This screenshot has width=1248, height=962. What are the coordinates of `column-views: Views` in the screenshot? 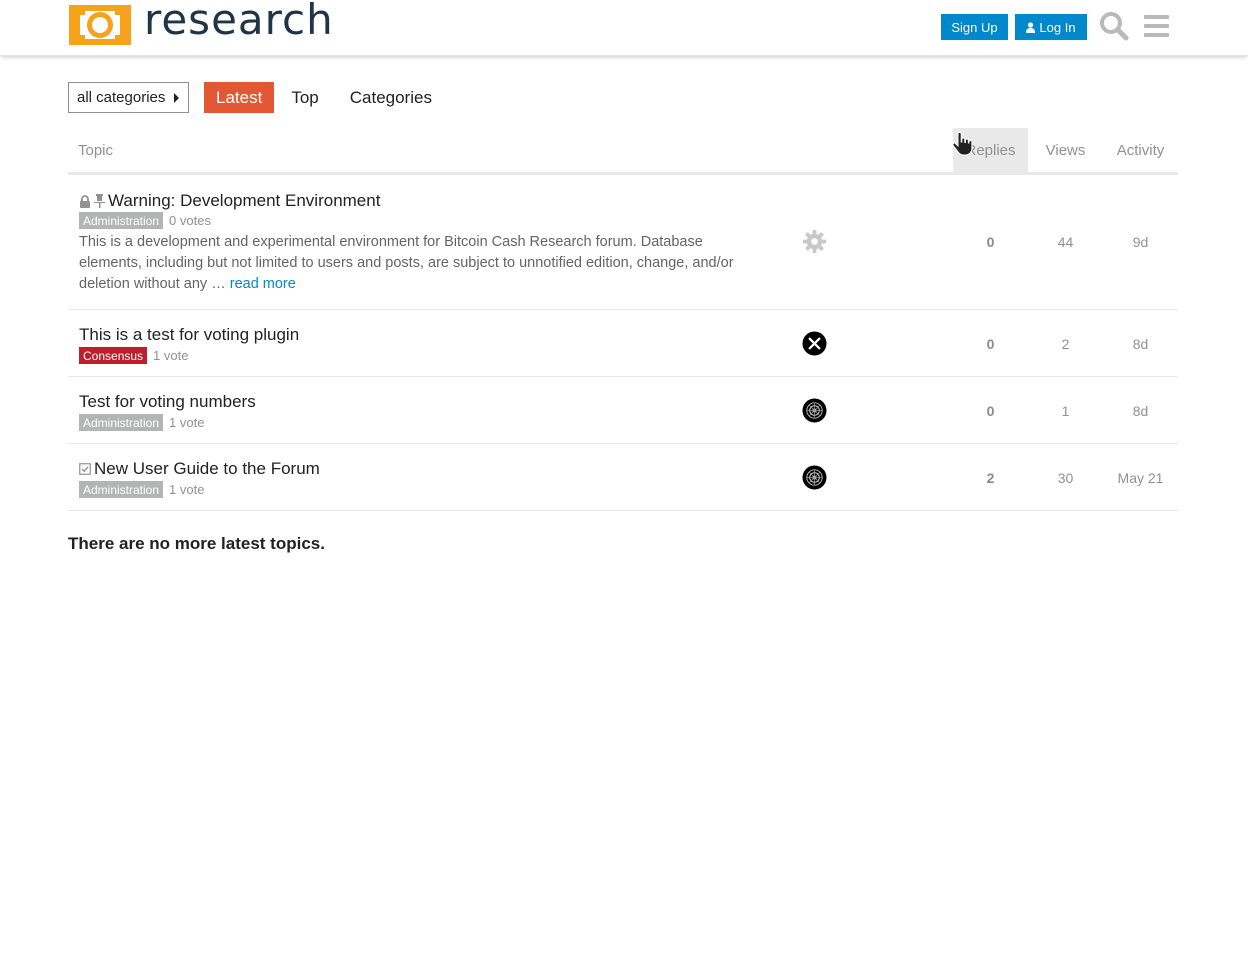 It's located at (1065, 150).